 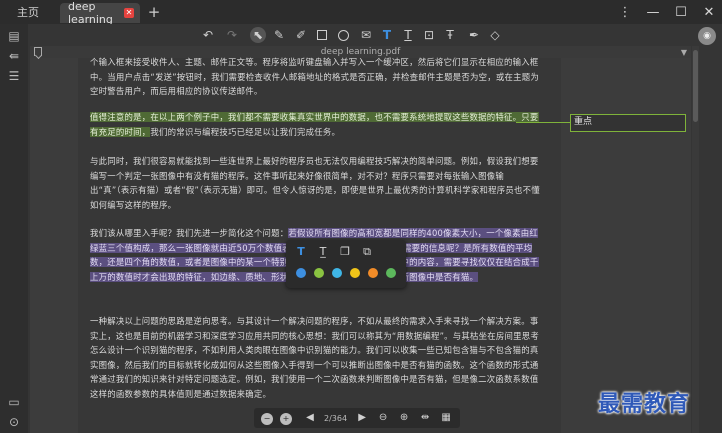 I want to click on settings-icon: ⊙, so click(x=14, y=422).